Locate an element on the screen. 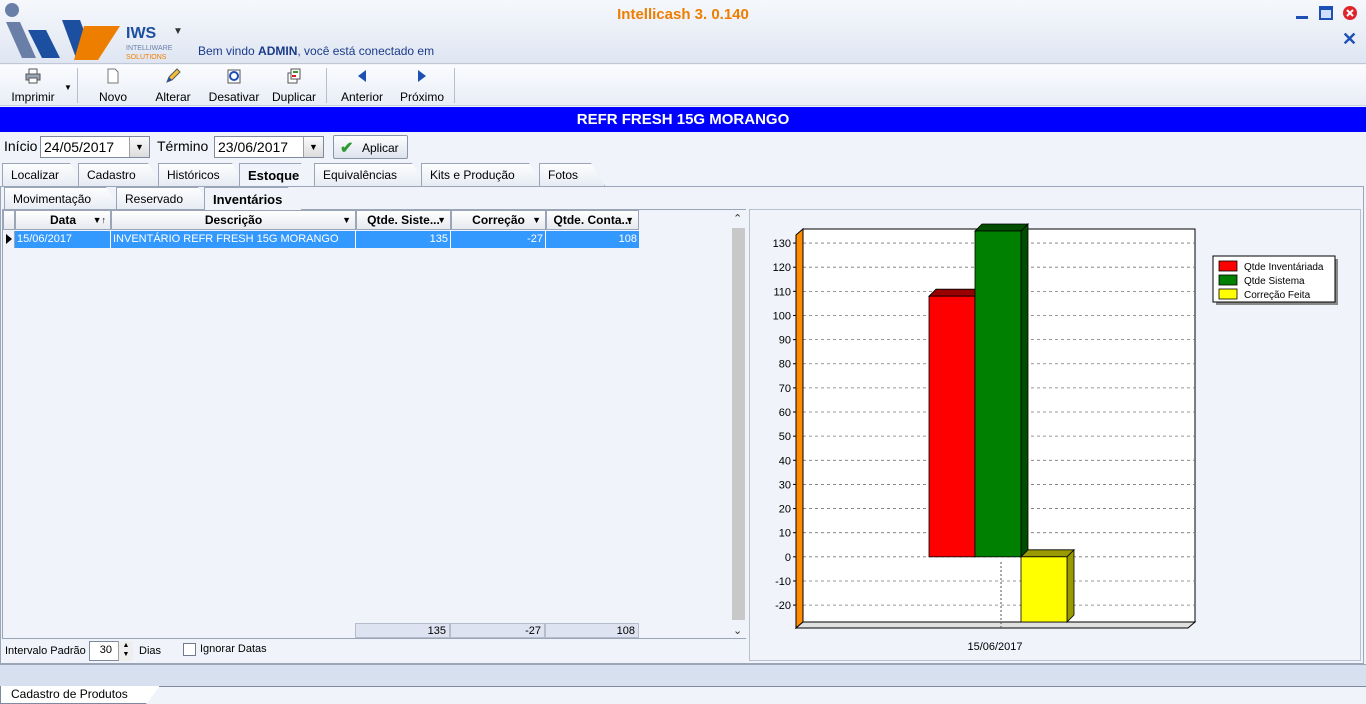 This screenshot has height=704, width=1366. y-tick-label: 130 is located at coordinates (782, 244).